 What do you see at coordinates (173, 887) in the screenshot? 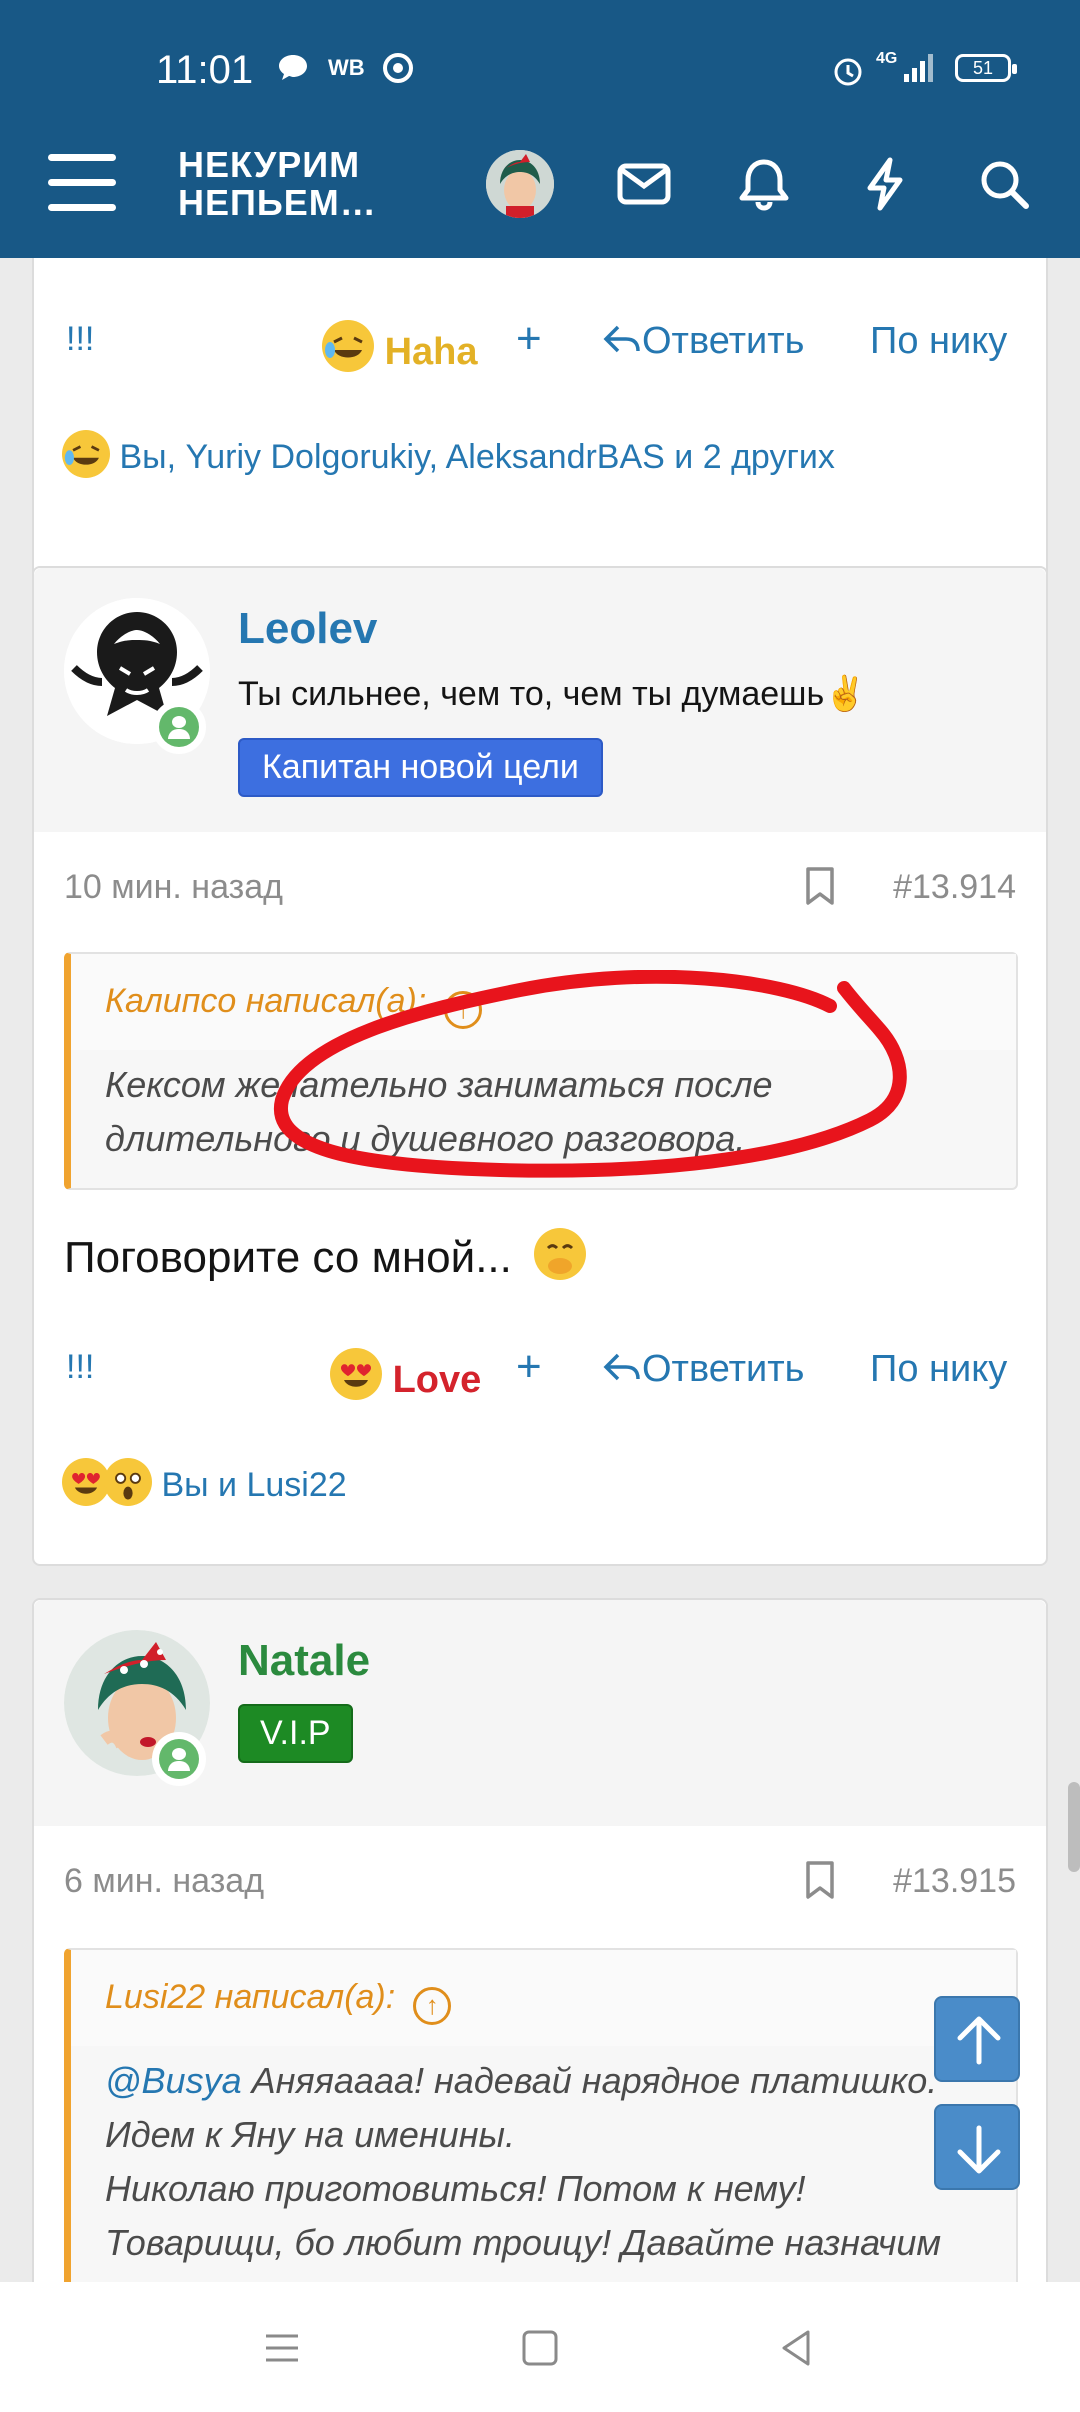
I see `post-time: 10 мин. назад` at bounding box center [173, 887].